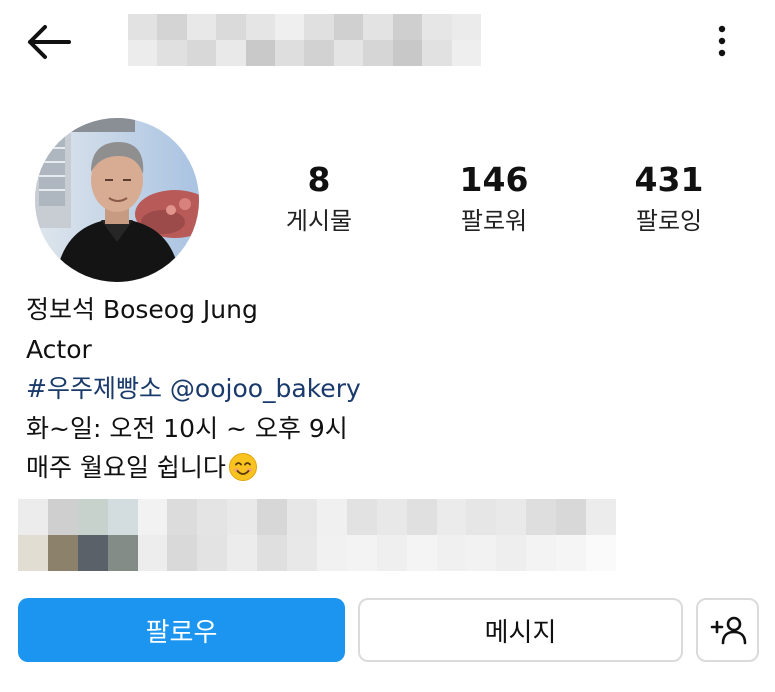 This screenshot has width=775, height=692. Describe the element at coordinates (242, 467) in the screenshot. I see `smiling-face-icon` at that location.